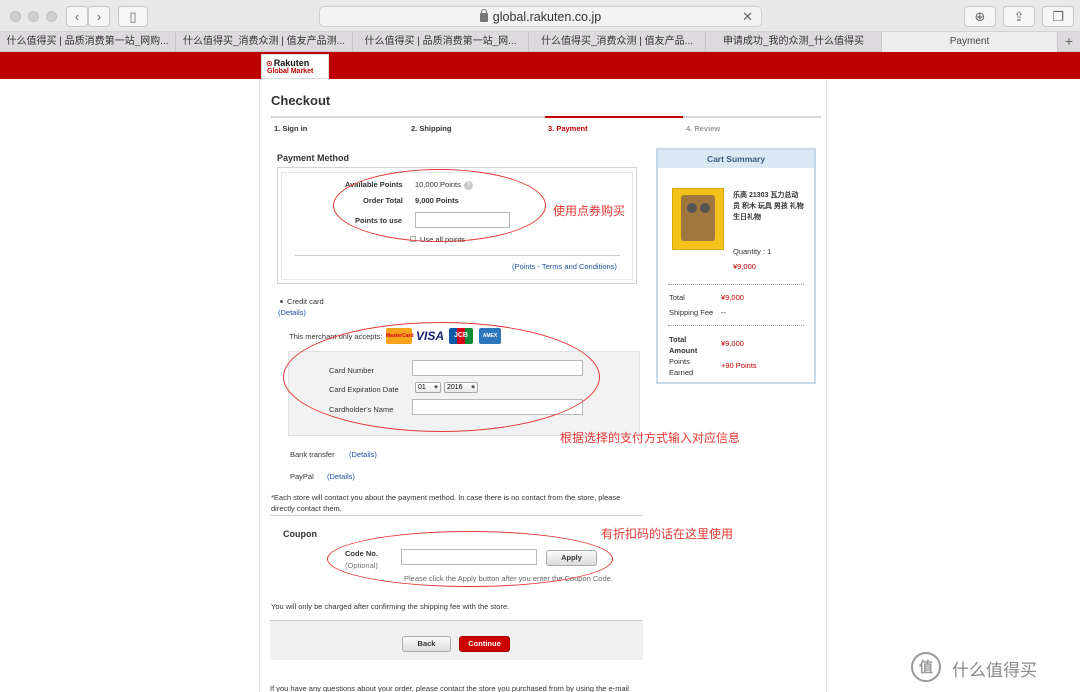  Describe the element at coordinates (667, 534) in the screenshot. I see `annotation-coupon: 有折扣码的话在这里使用` at that location.